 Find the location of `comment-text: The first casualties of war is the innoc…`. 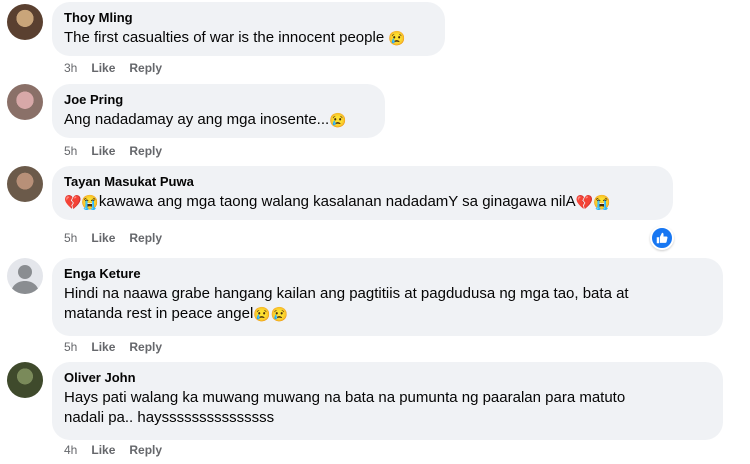

comment-text: The first casualties of war is the innoc… is located at coordinates (248, 38).